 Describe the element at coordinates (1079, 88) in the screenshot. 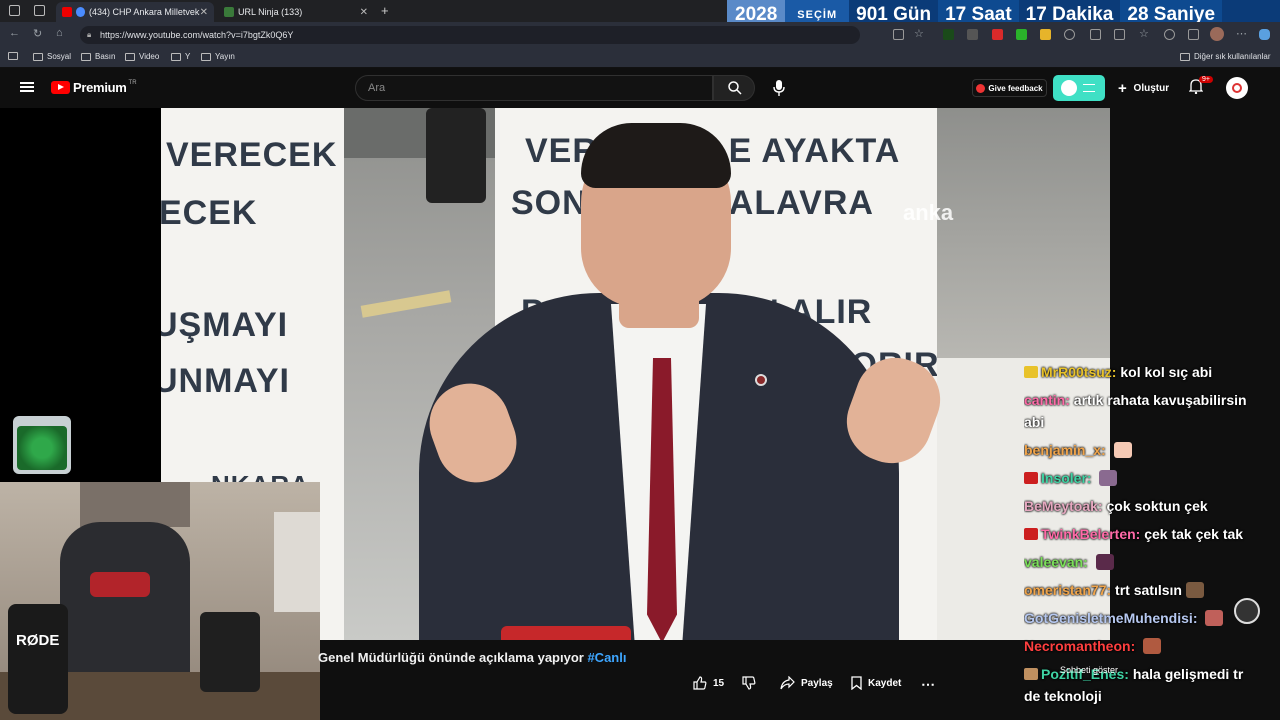

I see `theme-toggle` at that location.